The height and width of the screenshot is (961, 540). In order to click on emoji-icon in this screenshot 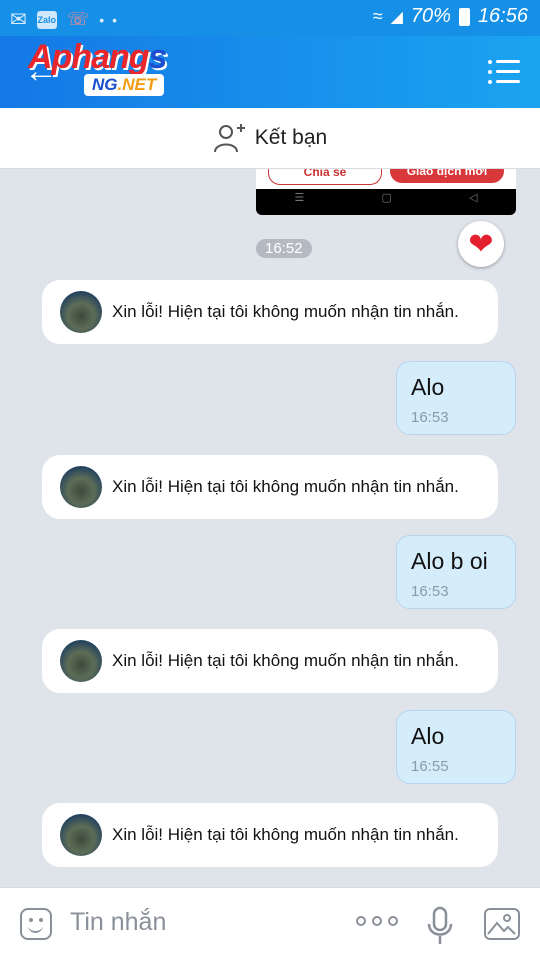, I will do `click(36, 924)`.